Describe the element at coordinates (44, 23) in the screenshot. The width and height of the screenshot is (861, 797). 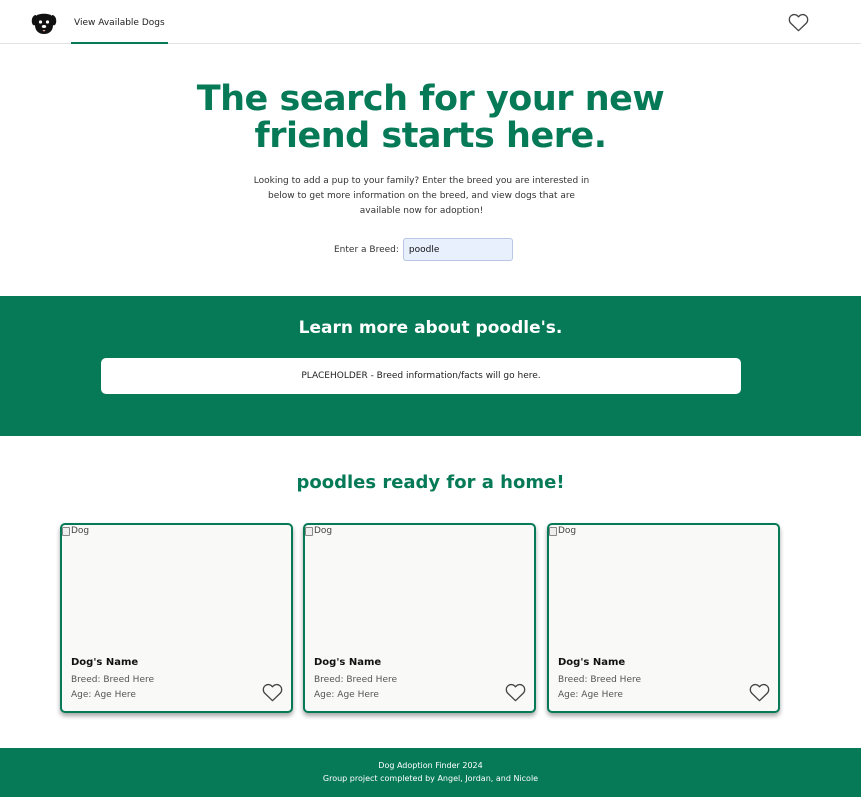
I see `dog-logo-icon` at that location.